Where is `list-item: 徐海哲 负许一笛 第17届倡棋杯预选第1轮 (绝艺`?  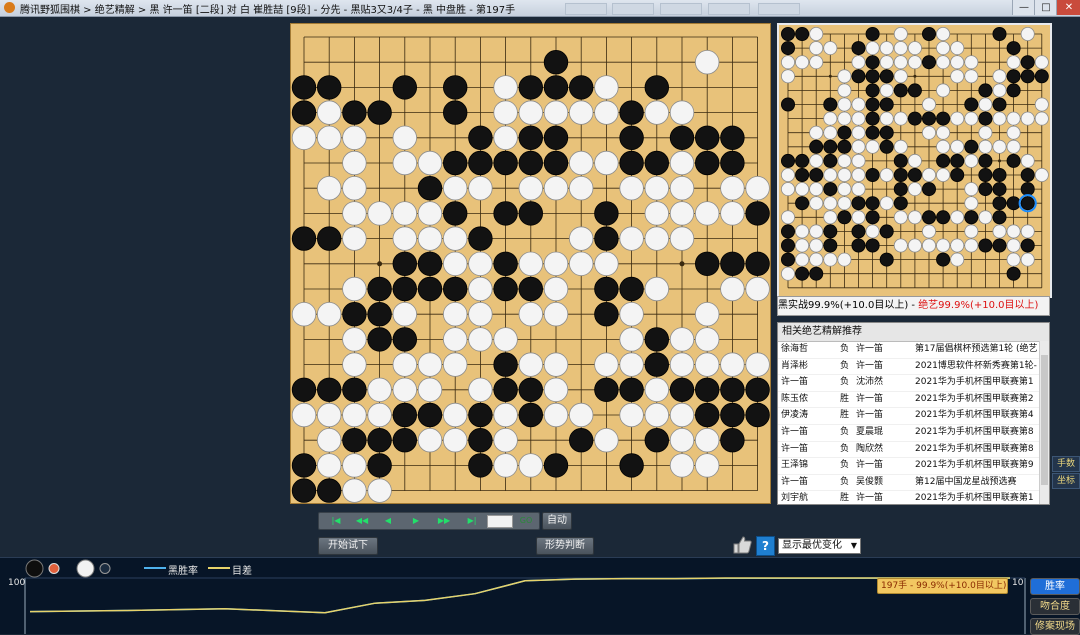 list-item: 徐海哲 负许一笛 第17届倡棋杯预选第1轮 (绝艺 is located at coordinates (913, 350).